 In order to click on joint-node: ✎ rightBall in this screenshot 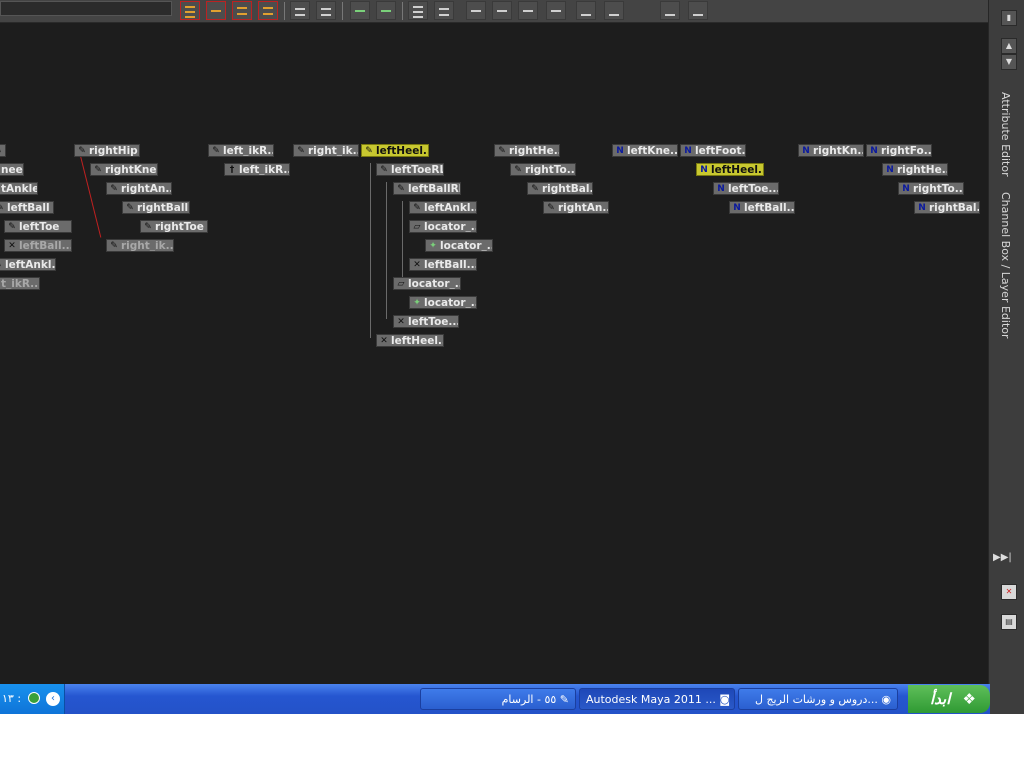, I will do `click(156, 207)`.